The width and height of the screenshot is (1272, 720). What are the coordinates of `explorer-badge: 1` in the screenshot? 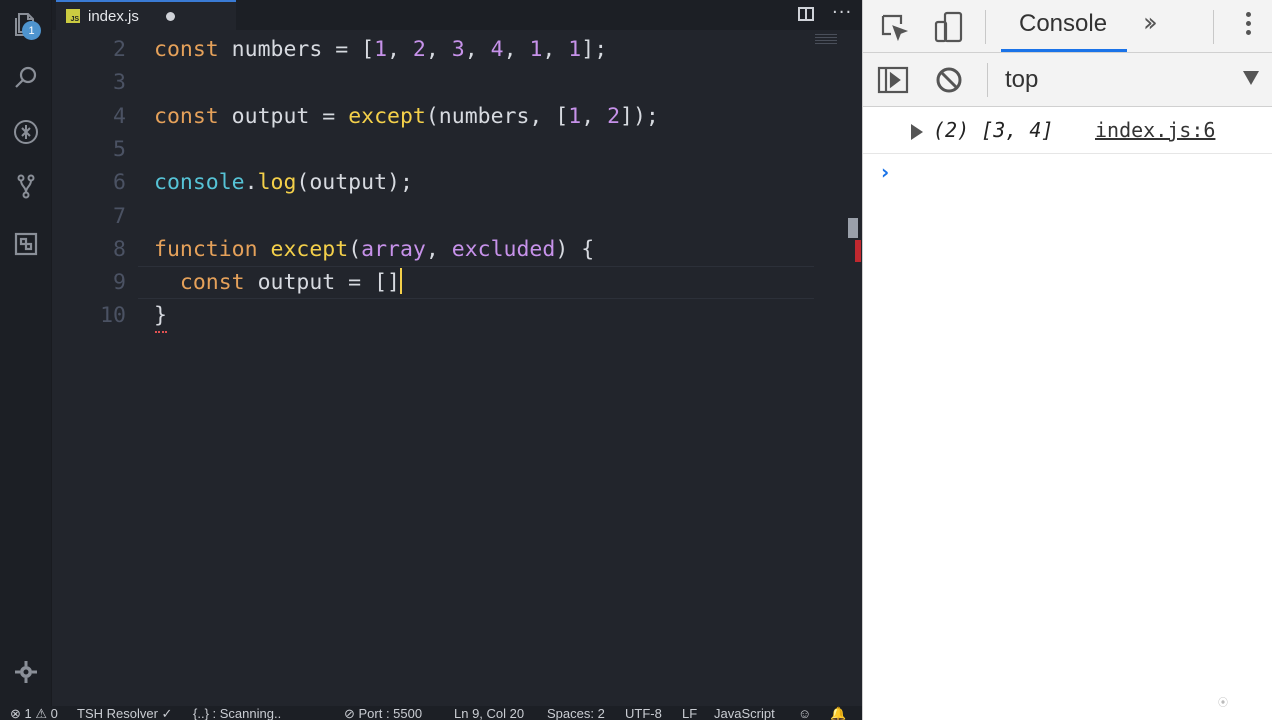 It's located at (31, 30).